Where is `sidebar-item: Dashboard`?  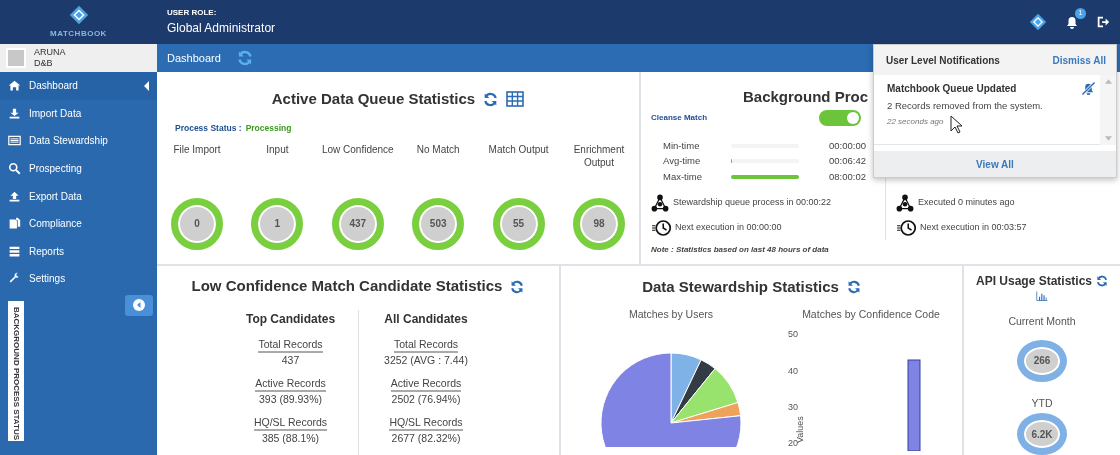
sidebar-item: Dashboard is located at coordinates (78, 86).